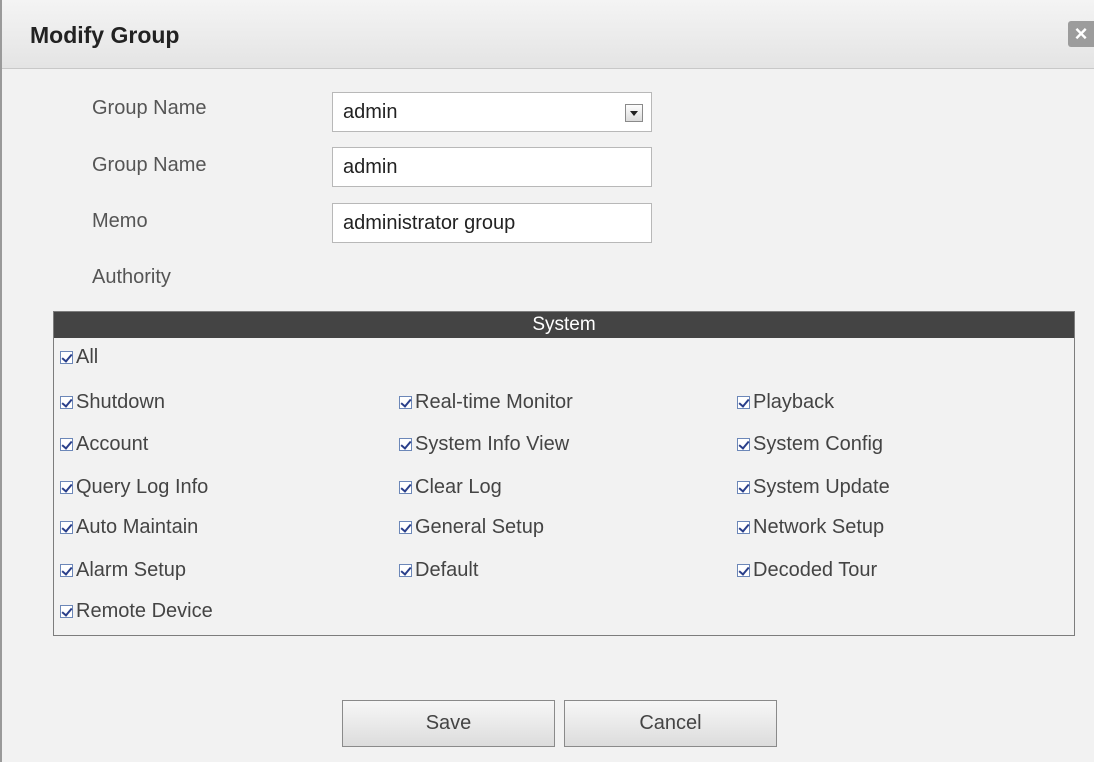 The width and height of the screenshot is (1094, 762). I want to click on checkbox-label: System Info View, so click(492, 444).